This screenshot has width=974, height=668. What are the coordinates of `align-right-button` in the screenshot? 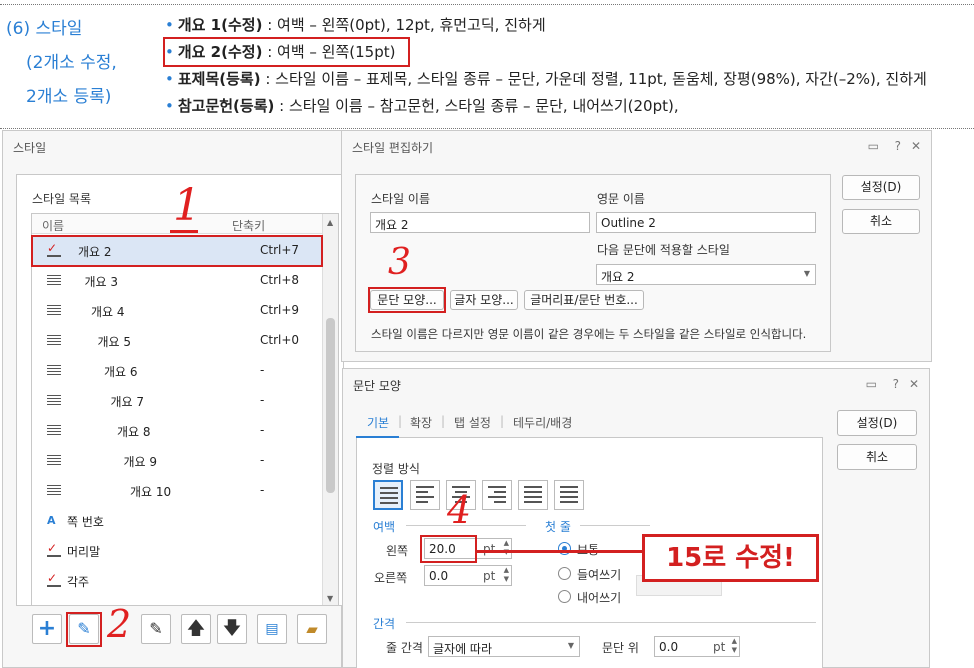 It's located at (497, 495).